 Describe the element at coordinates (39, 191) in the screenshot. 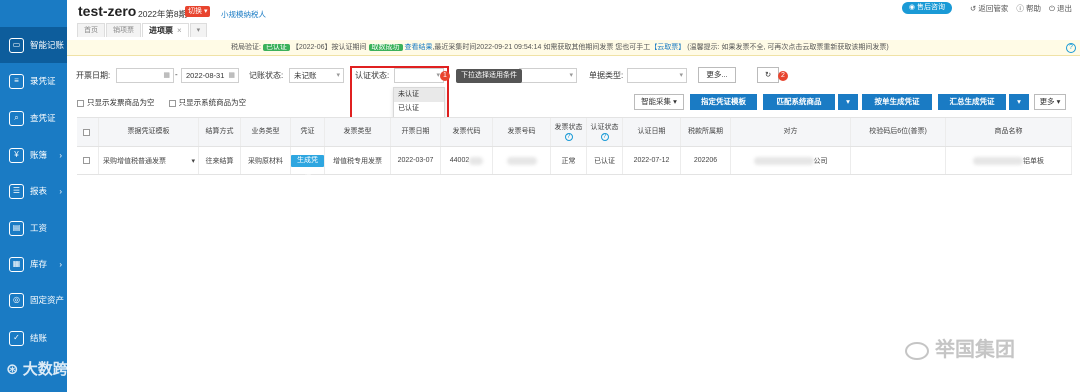

I see `sidebar-item-label: 报表` at that location.